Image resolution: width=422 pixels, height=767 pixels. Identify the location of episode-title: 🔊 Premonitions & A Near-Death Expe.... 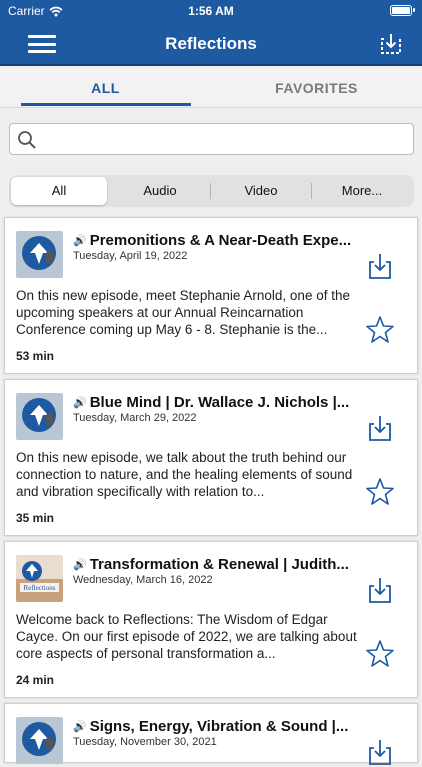
(218, 240).